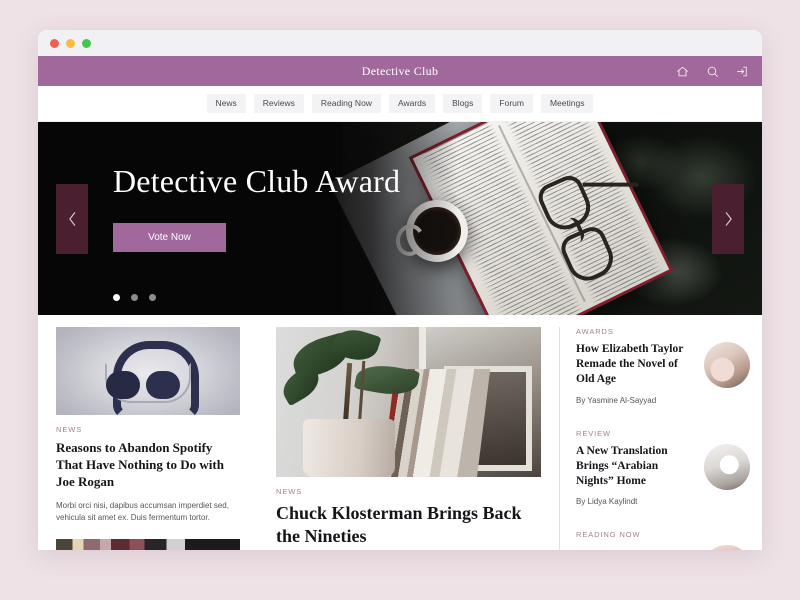 The width and height of the screenshot is (800, 600). I want to click on site-brand: Detective Club, so click(400, 71).